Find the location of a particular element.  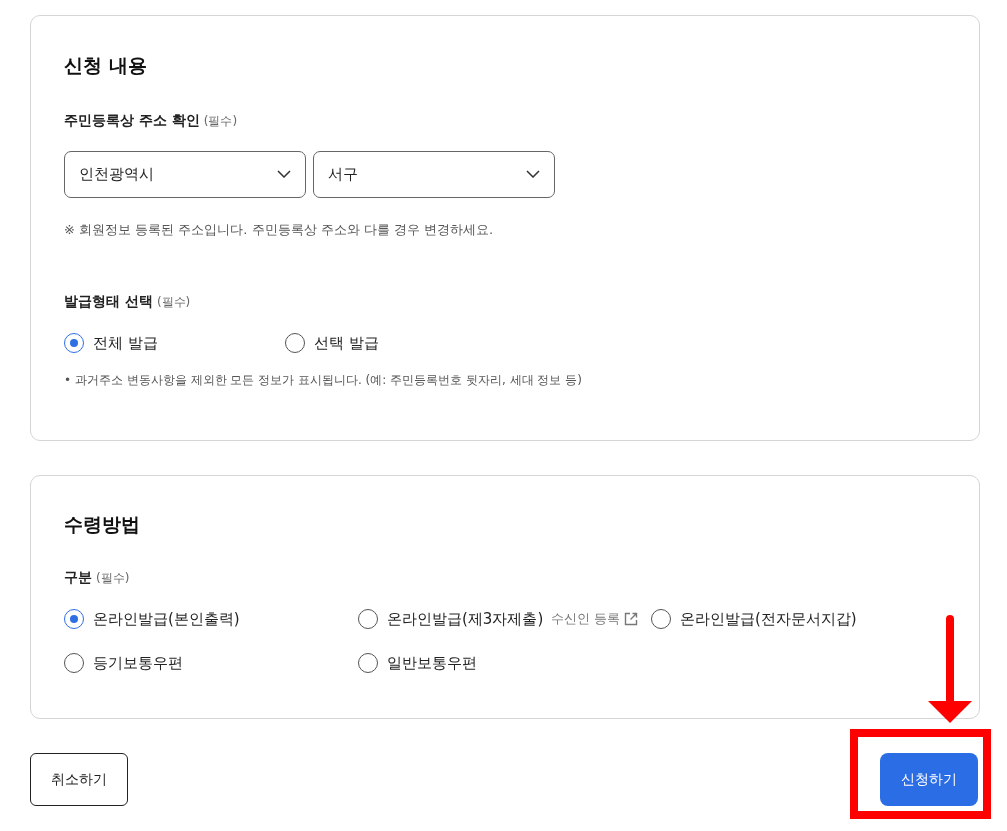

radio-option: 온라인발급(본인출력) is located at coordinates (152, 618).